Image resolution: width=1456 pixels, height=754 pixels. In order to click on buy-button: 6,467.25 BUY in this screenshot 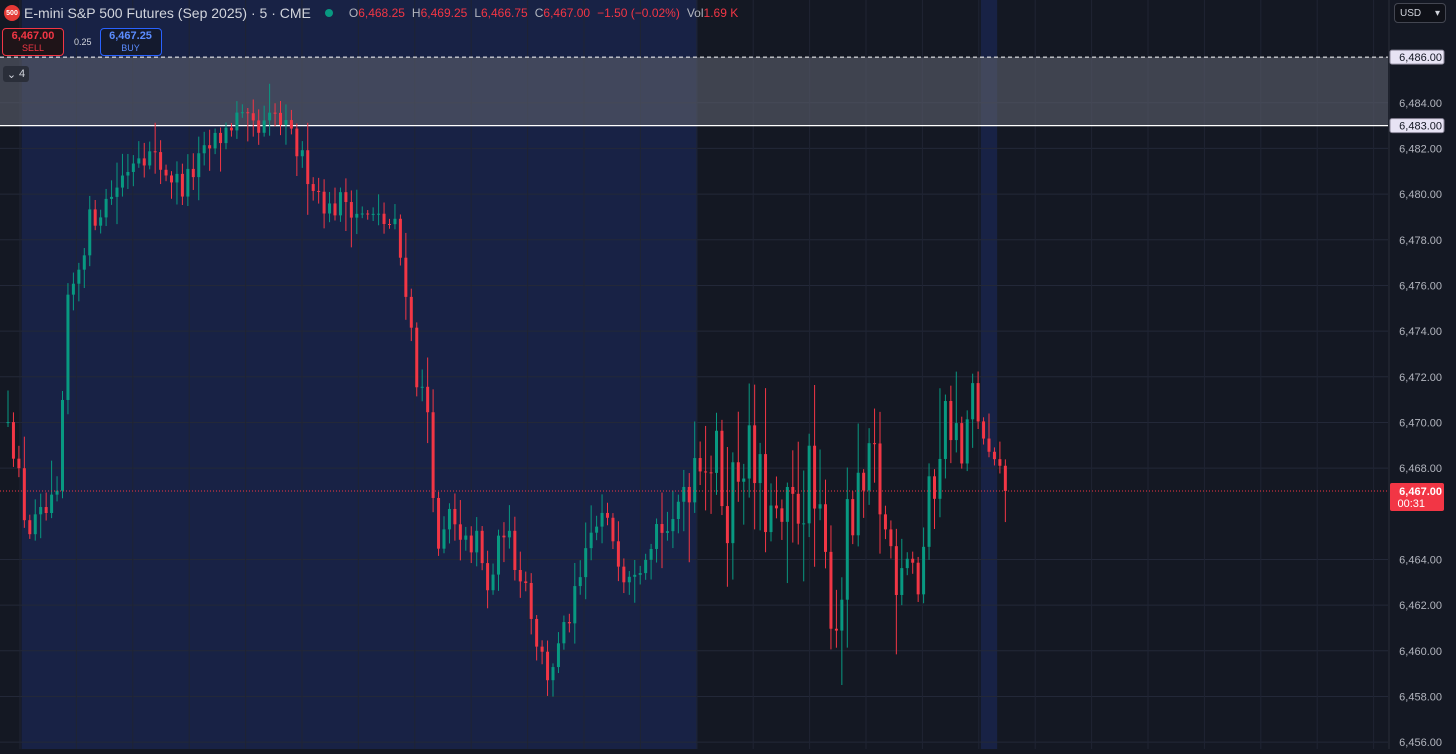, I will do `click(130, 42)`.